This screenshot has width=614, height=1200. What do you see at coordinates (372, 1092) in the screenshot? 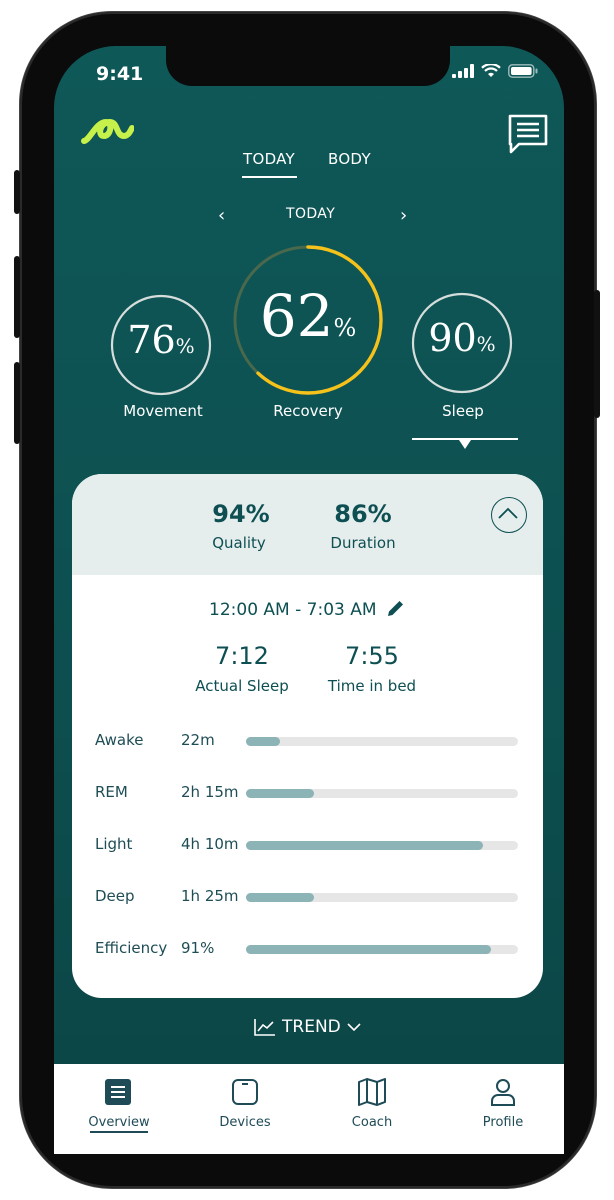
I see `map-icon` at bounding box center [372, 1092].